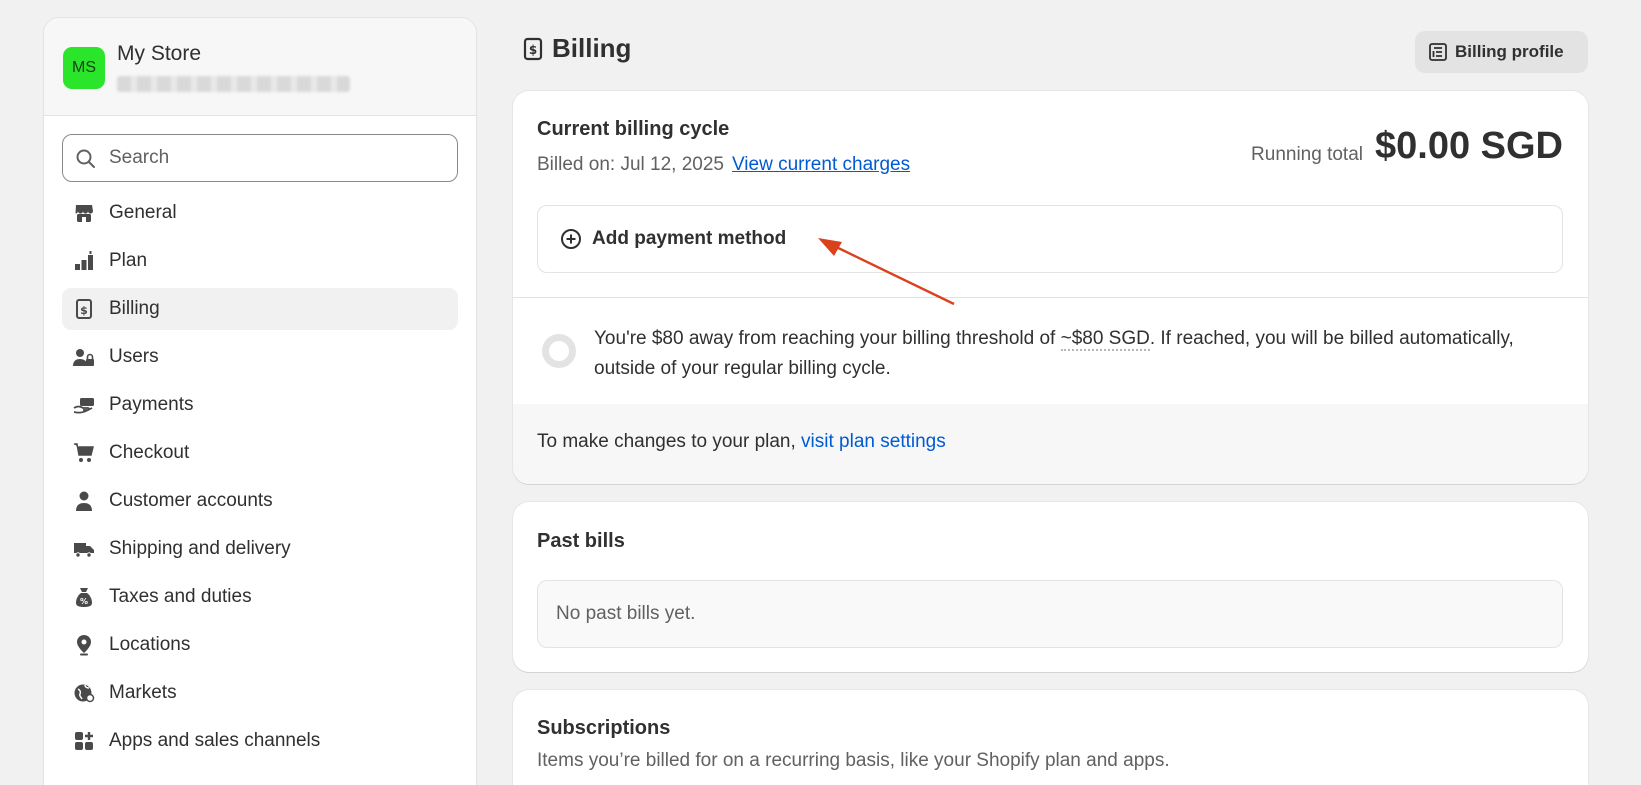 The height and width of the screenshot is (785, 1641). I want to click on plan-icon, so click(84, 261).